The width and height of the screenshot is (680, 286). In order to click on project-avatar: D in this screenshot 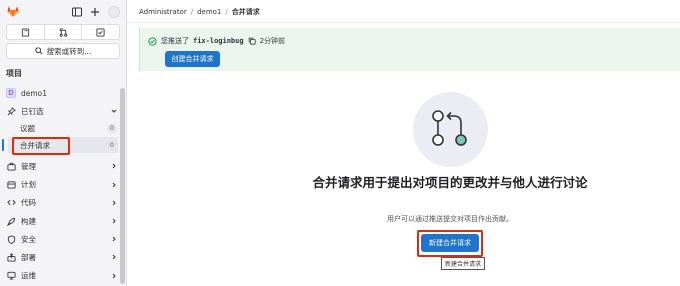, I will do `click(11, 93)`.